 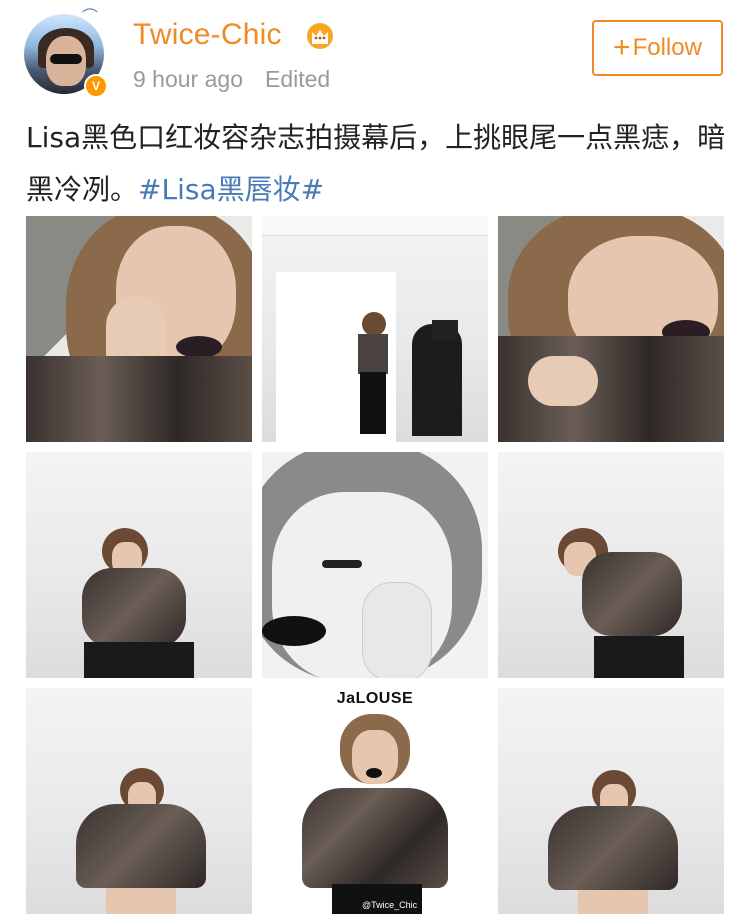 I want to click on photo-magazine-cover: JaLOUSE @Twice_Chic, so click(x=375, y=801).